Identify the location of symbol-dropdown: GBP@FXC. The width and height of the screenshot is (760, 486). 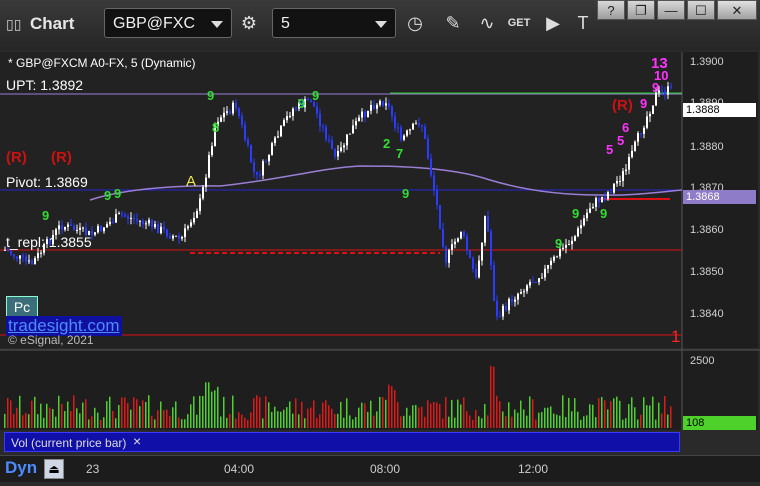
(168, 23).